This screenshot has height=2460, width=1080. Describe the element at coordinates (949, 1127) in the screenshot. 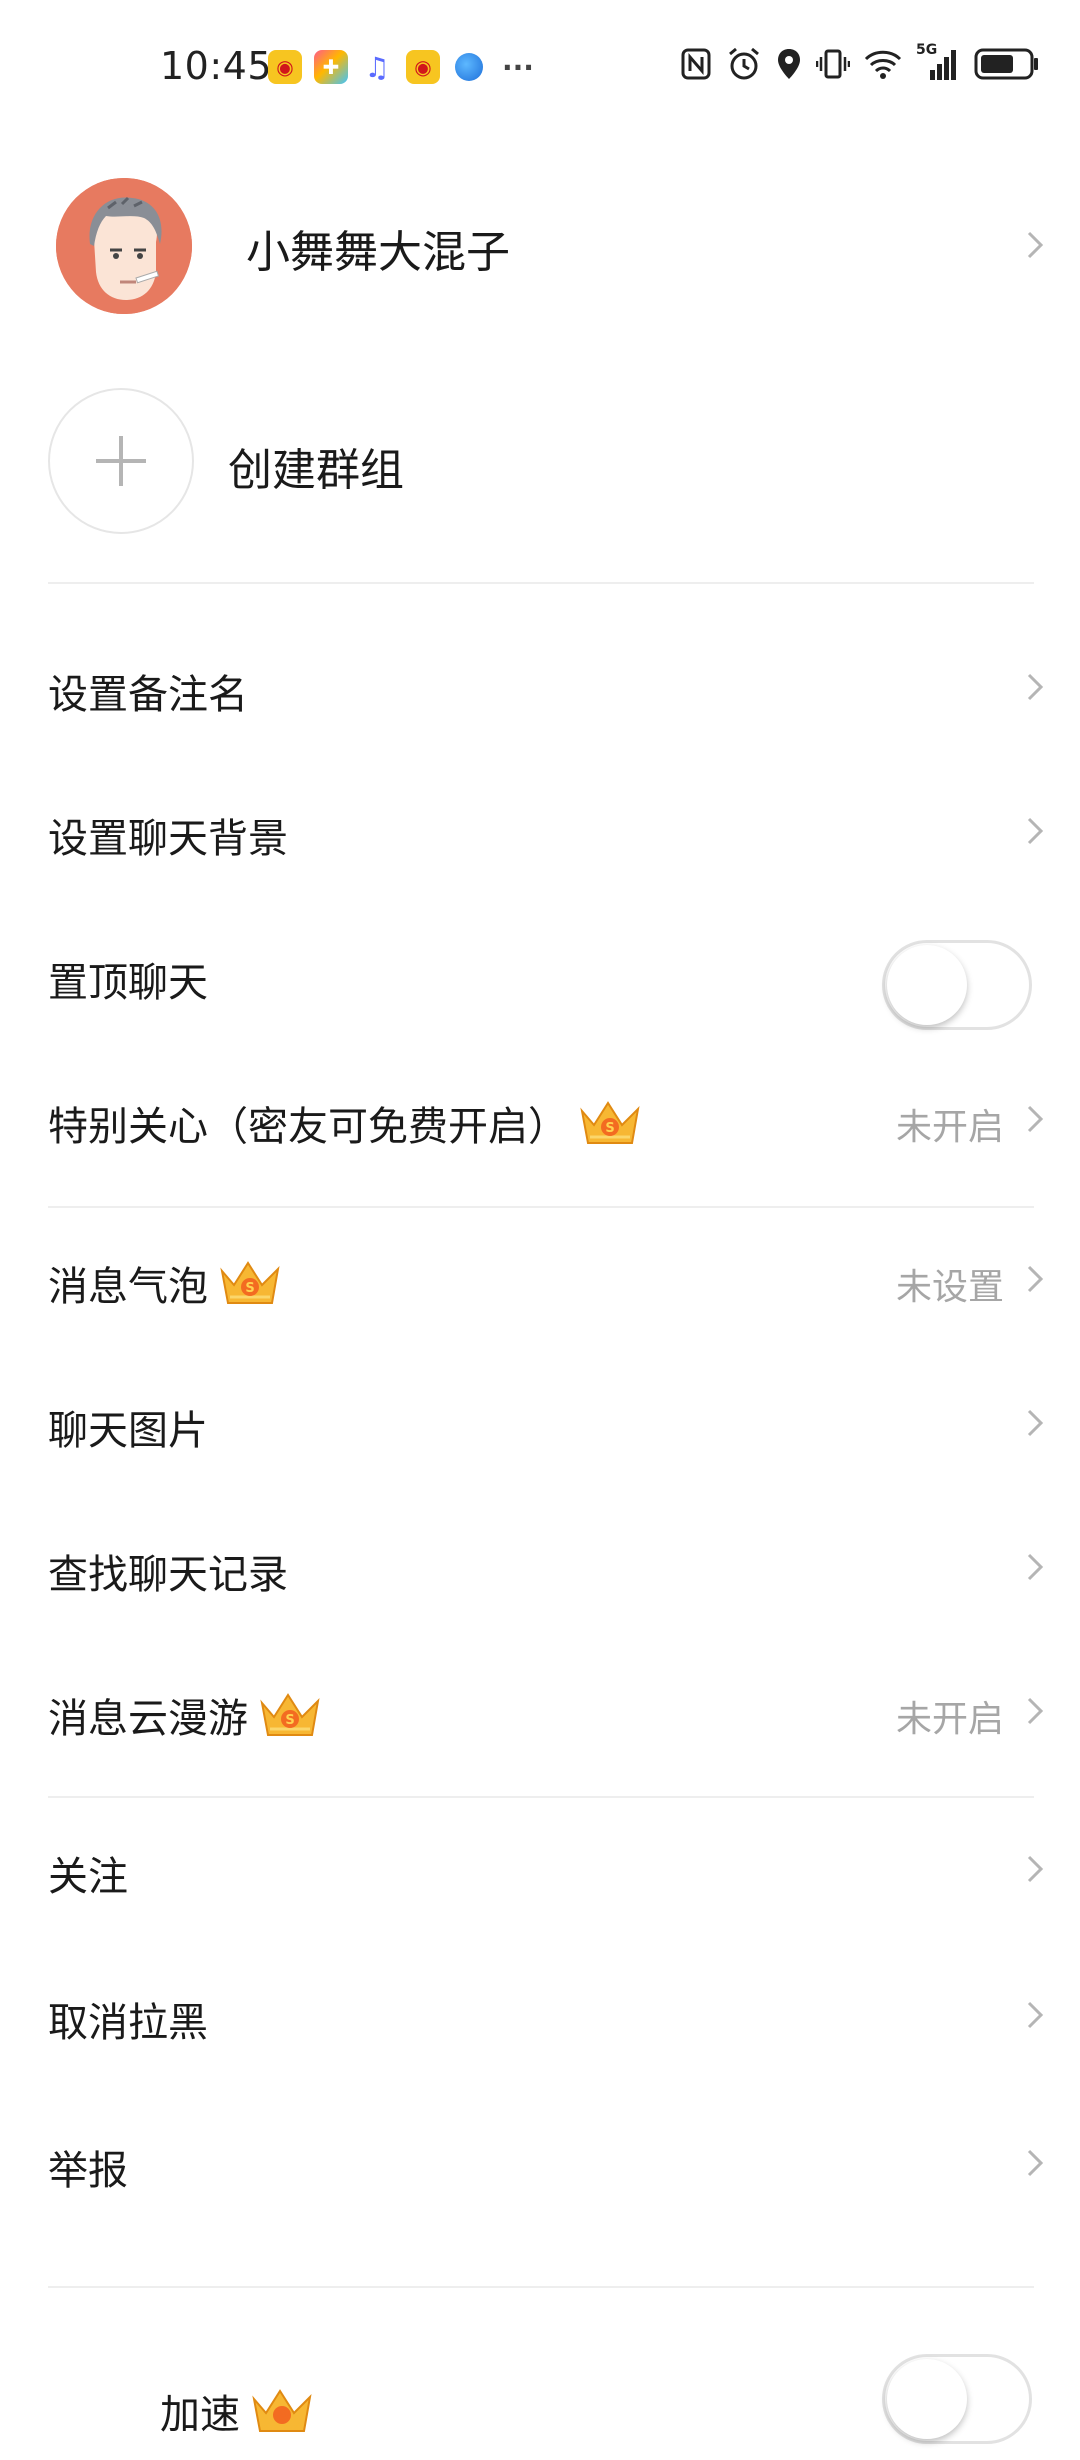

I see `special-care-status: 未开启` at that location.